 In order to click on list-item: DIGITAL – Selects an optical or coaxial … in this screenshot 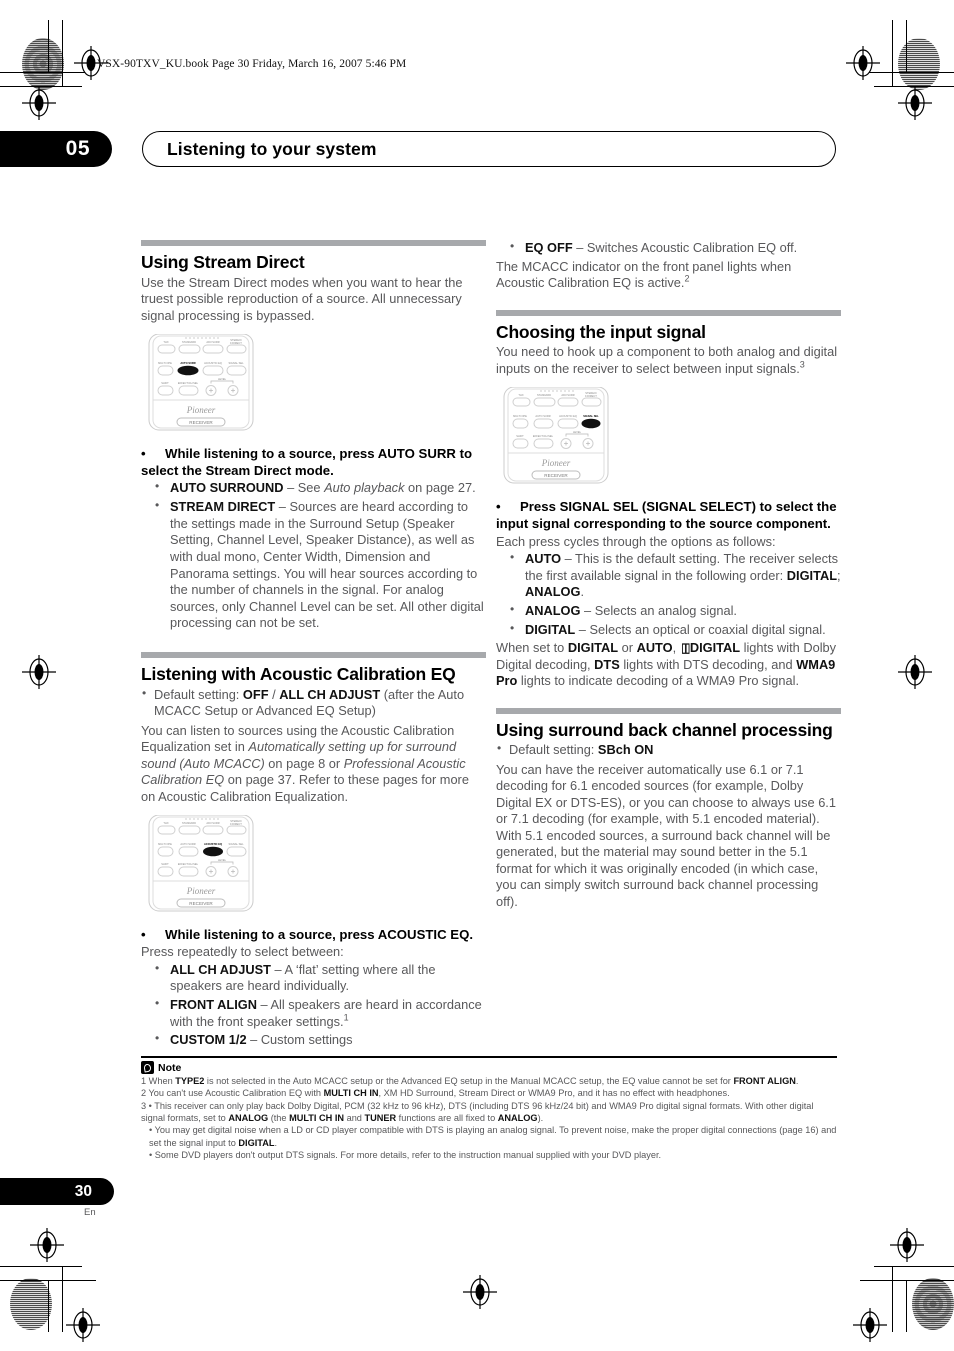, I will do `click(675, 630)`.